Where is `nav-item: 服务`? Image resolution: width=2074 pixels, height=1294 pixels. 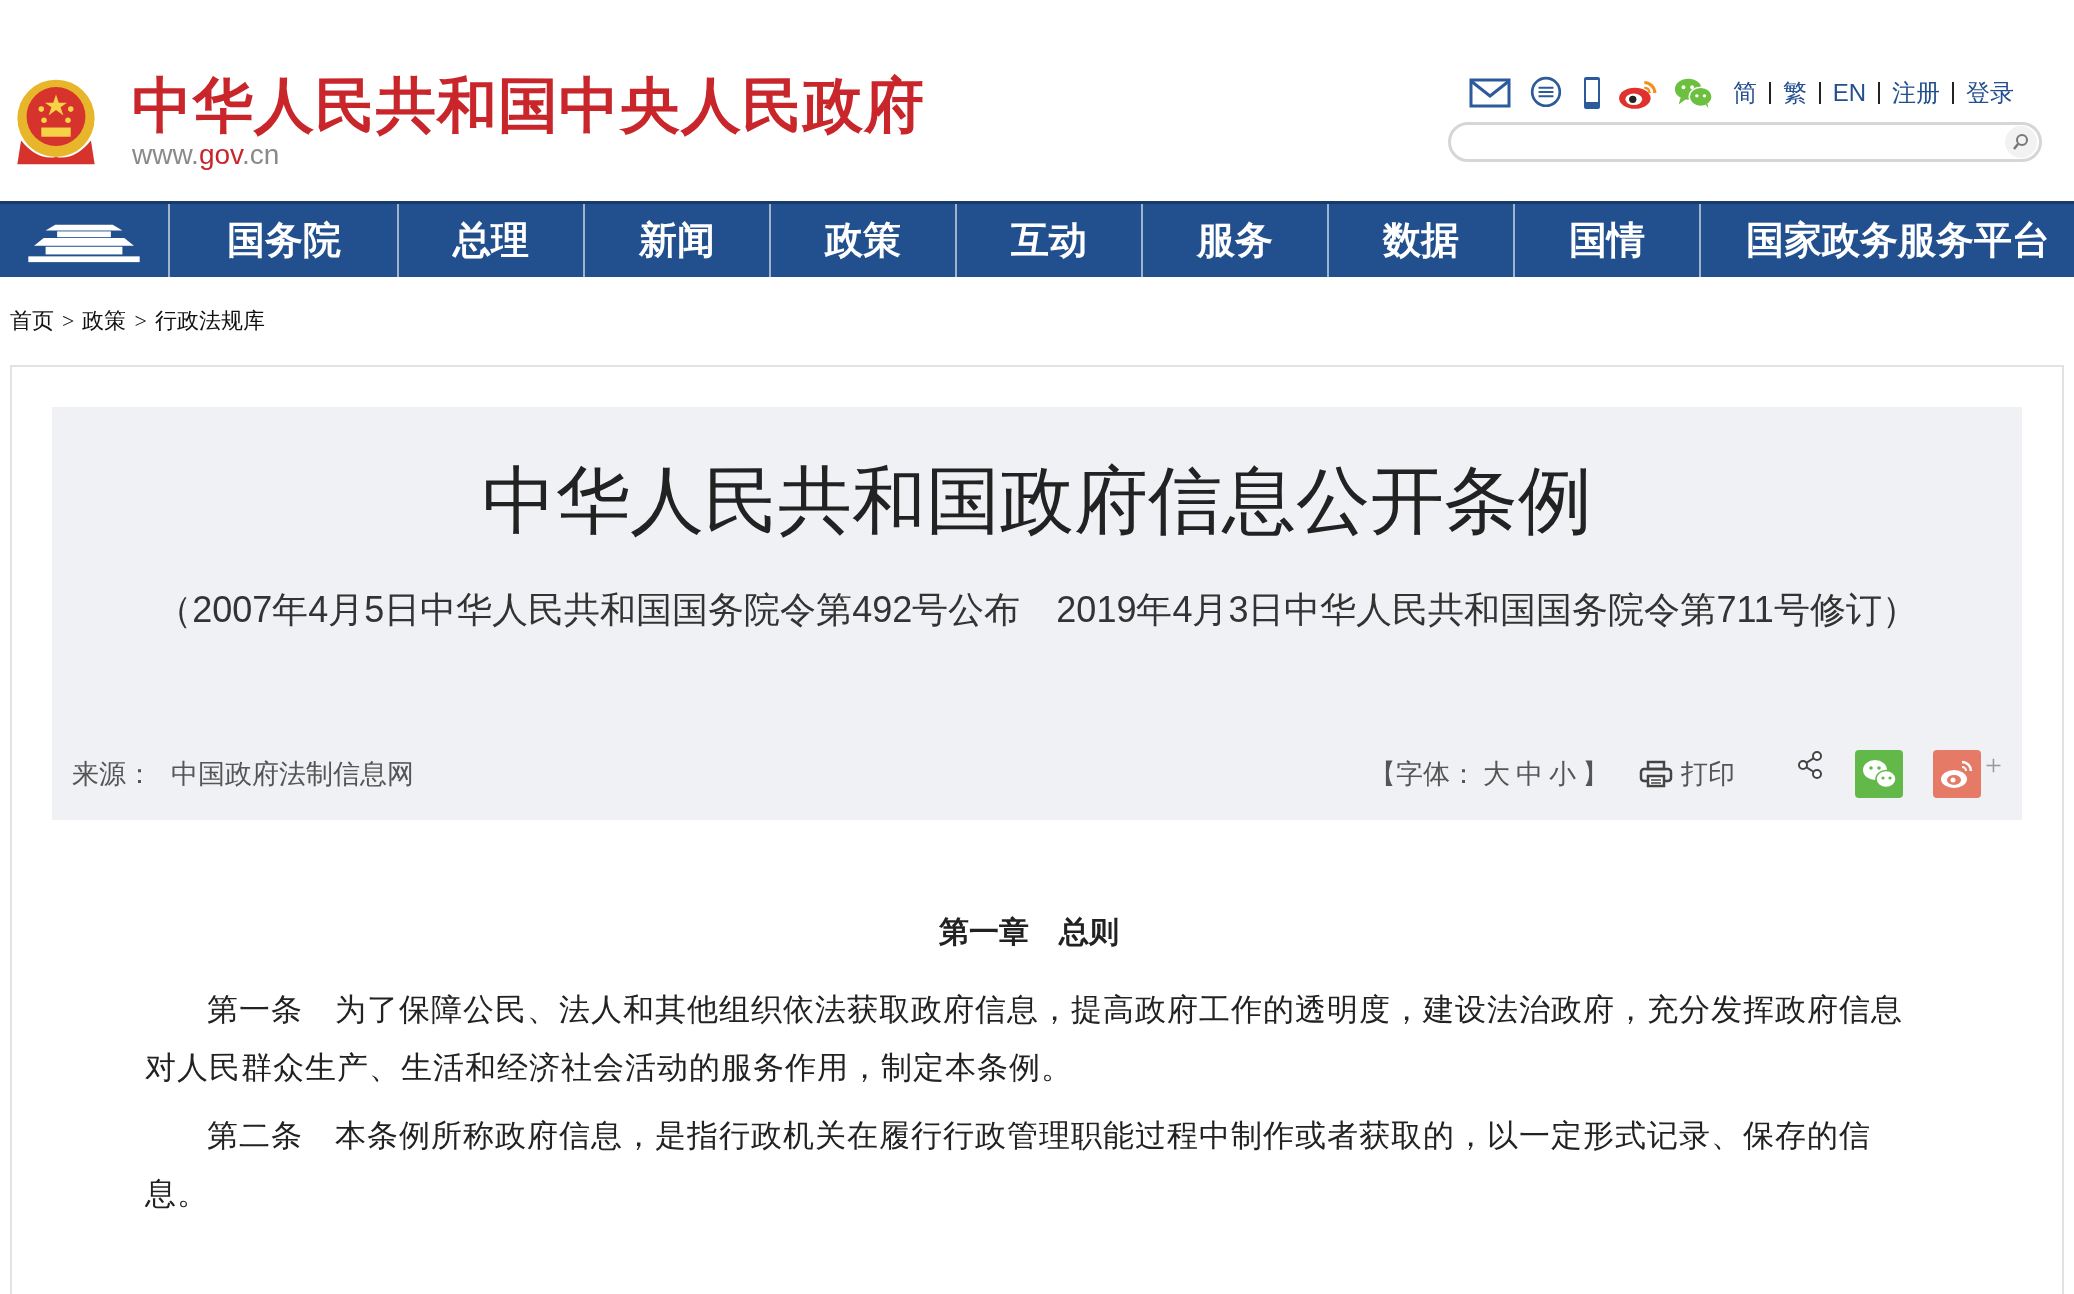
nav-item: 服务 is located at coordinates (1236, 240).